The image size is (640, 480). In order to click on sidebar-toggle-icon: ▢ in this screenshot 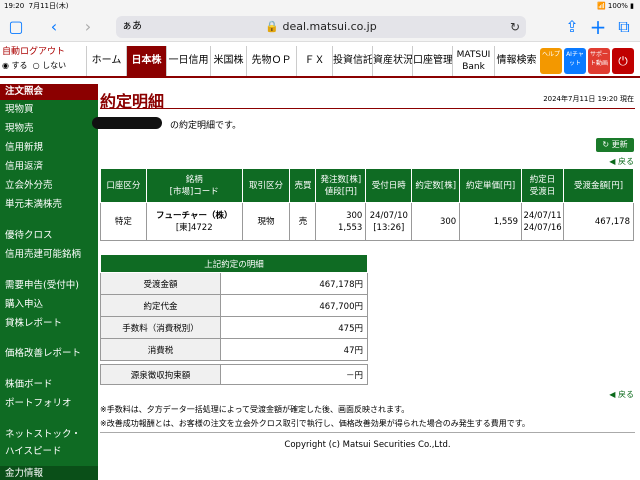, I will do `click(16, 27)`.